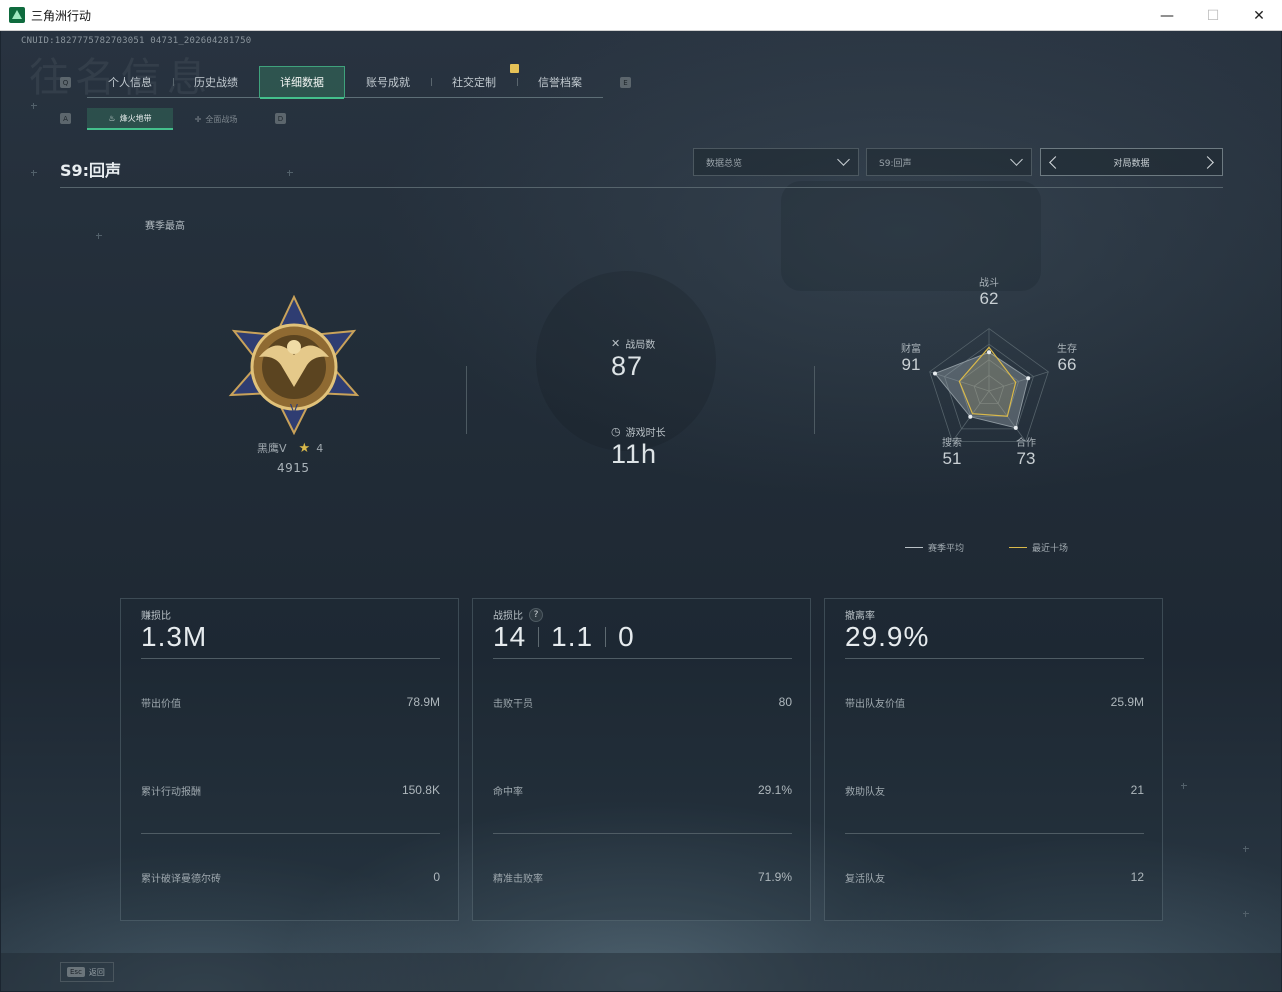 This screenshot has width=1282, height=992. Describe the element at coordinates (616, 343) in the screenshot. I see `swords-icon: ✕` at that location.